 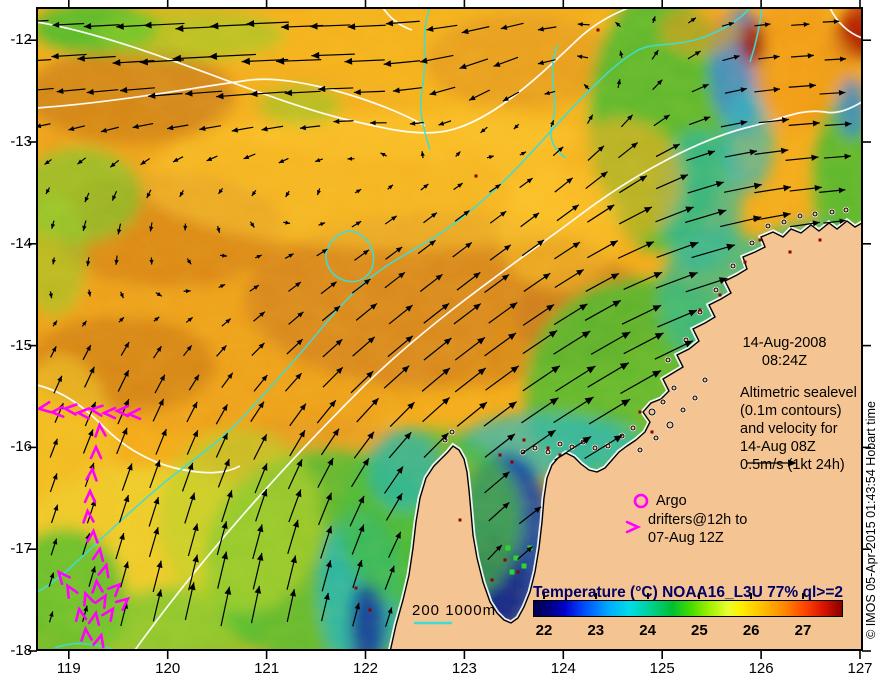 What do you see at coordinates (21, 40) in the screenshot?
I see `y-tick-label: -12` at bounding box center [21, 40].